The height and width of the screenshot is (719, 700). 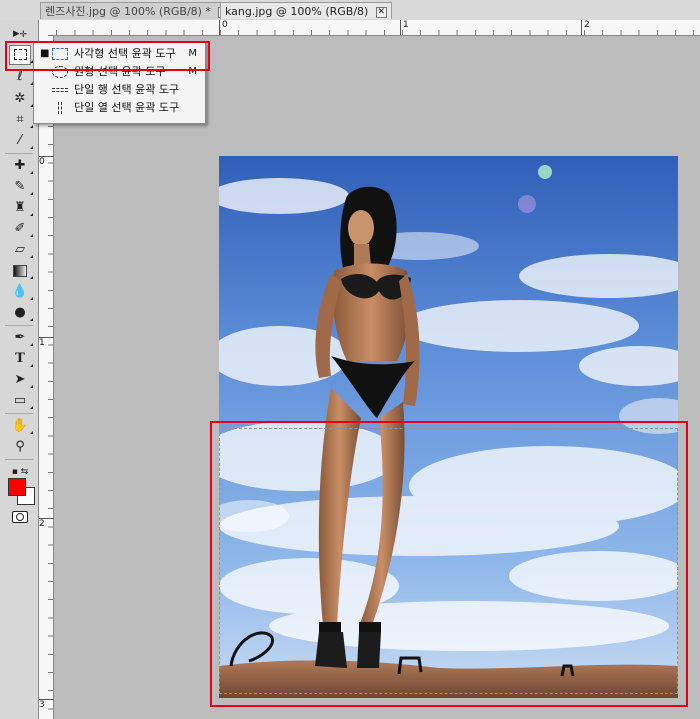 I want to click on history-brush-icon: ✐, so click(x=21, y=229).